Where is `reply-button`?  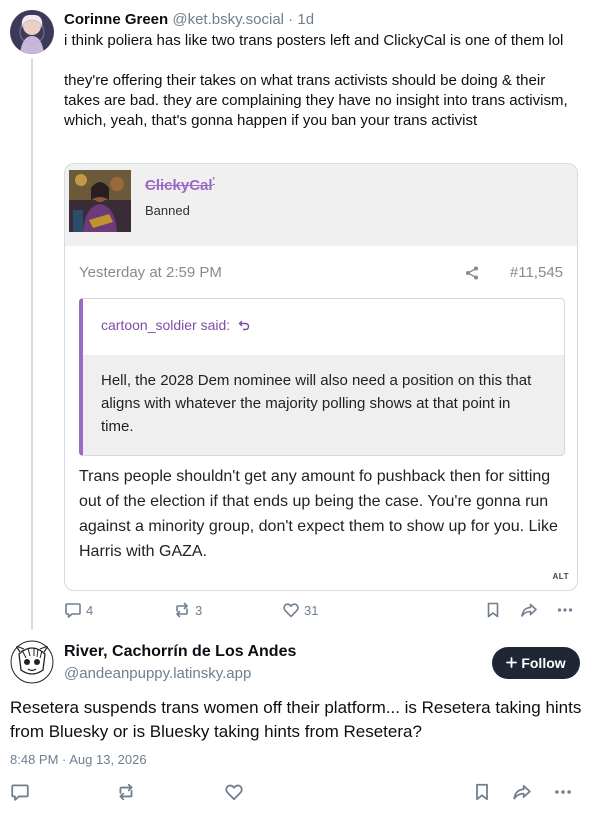
reply-button is located at coordinates (20, 792).